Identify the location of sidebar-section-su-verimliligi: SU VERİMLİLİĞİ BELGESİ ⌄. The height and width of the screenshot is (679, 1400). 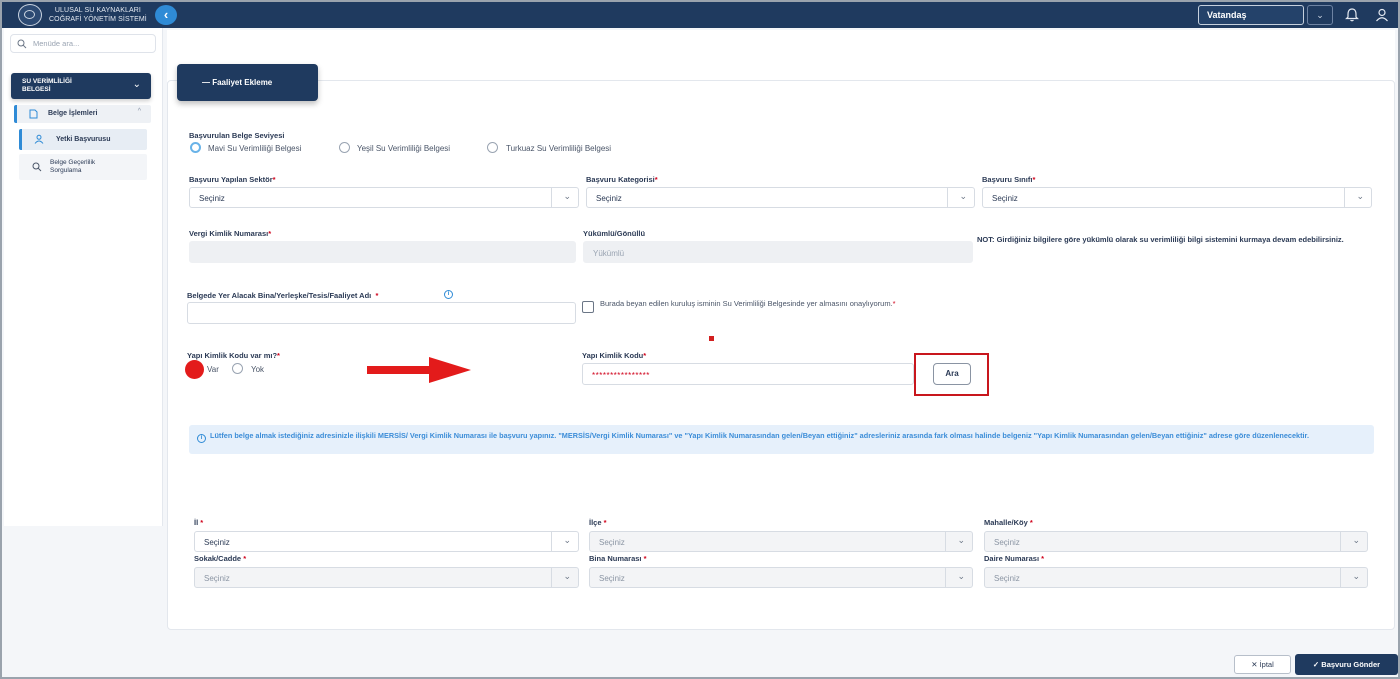
(81, 86).